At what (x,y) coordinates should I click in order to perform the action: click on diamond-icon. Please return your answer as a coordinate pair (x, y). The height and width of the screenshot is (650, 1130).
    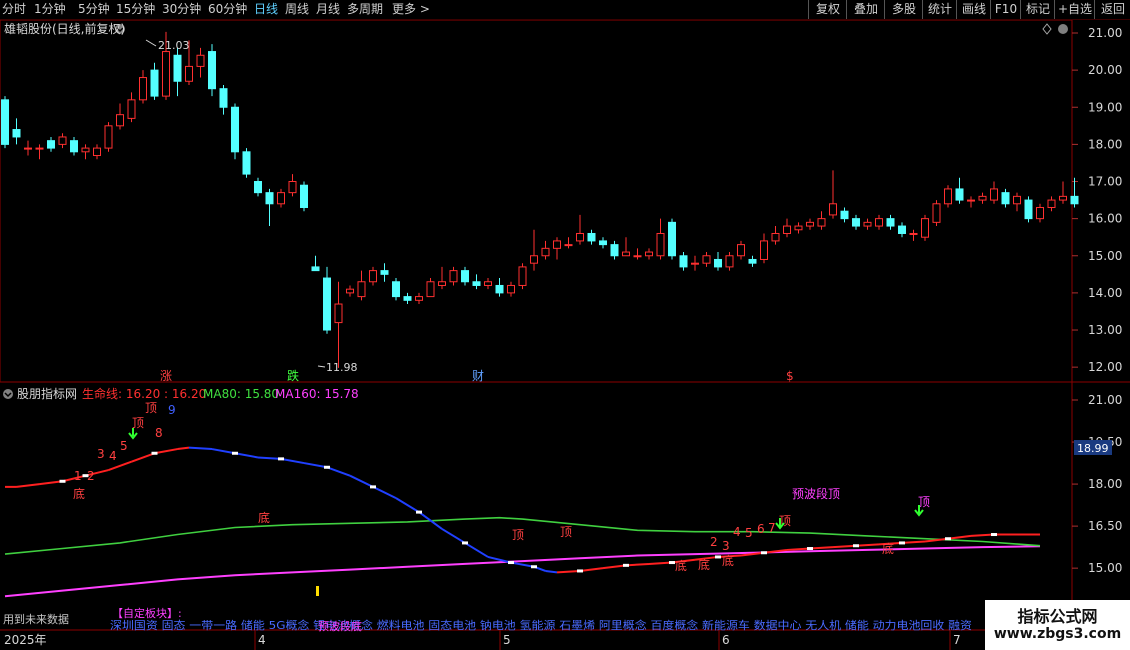
    Looking at the image, I should click on (1047, 29).